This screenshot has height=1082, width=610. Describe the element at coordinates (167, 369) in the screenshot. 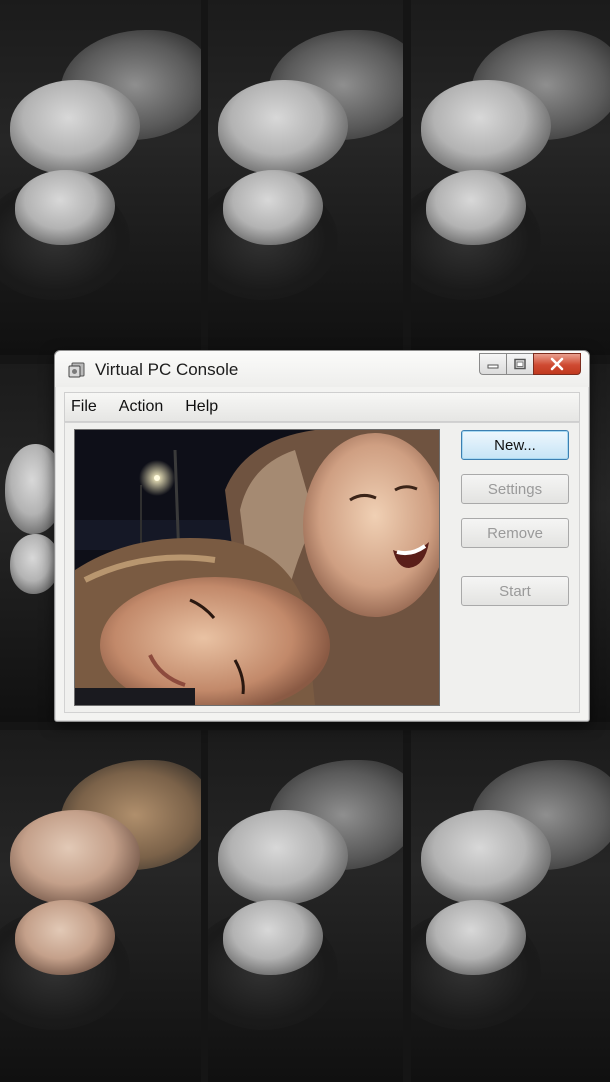

I see `window-title: Virtual PC Console` at that location.